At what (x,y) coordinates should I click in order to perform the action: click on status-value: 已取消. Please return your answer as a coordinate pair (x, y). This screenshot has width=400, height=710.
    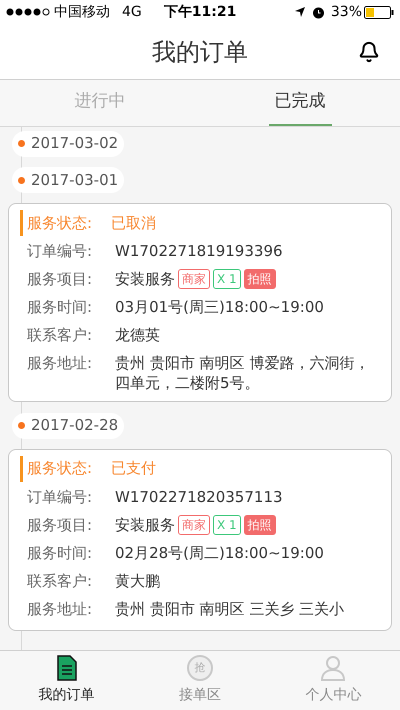
    Looking at the image, I should click on (133, 223).